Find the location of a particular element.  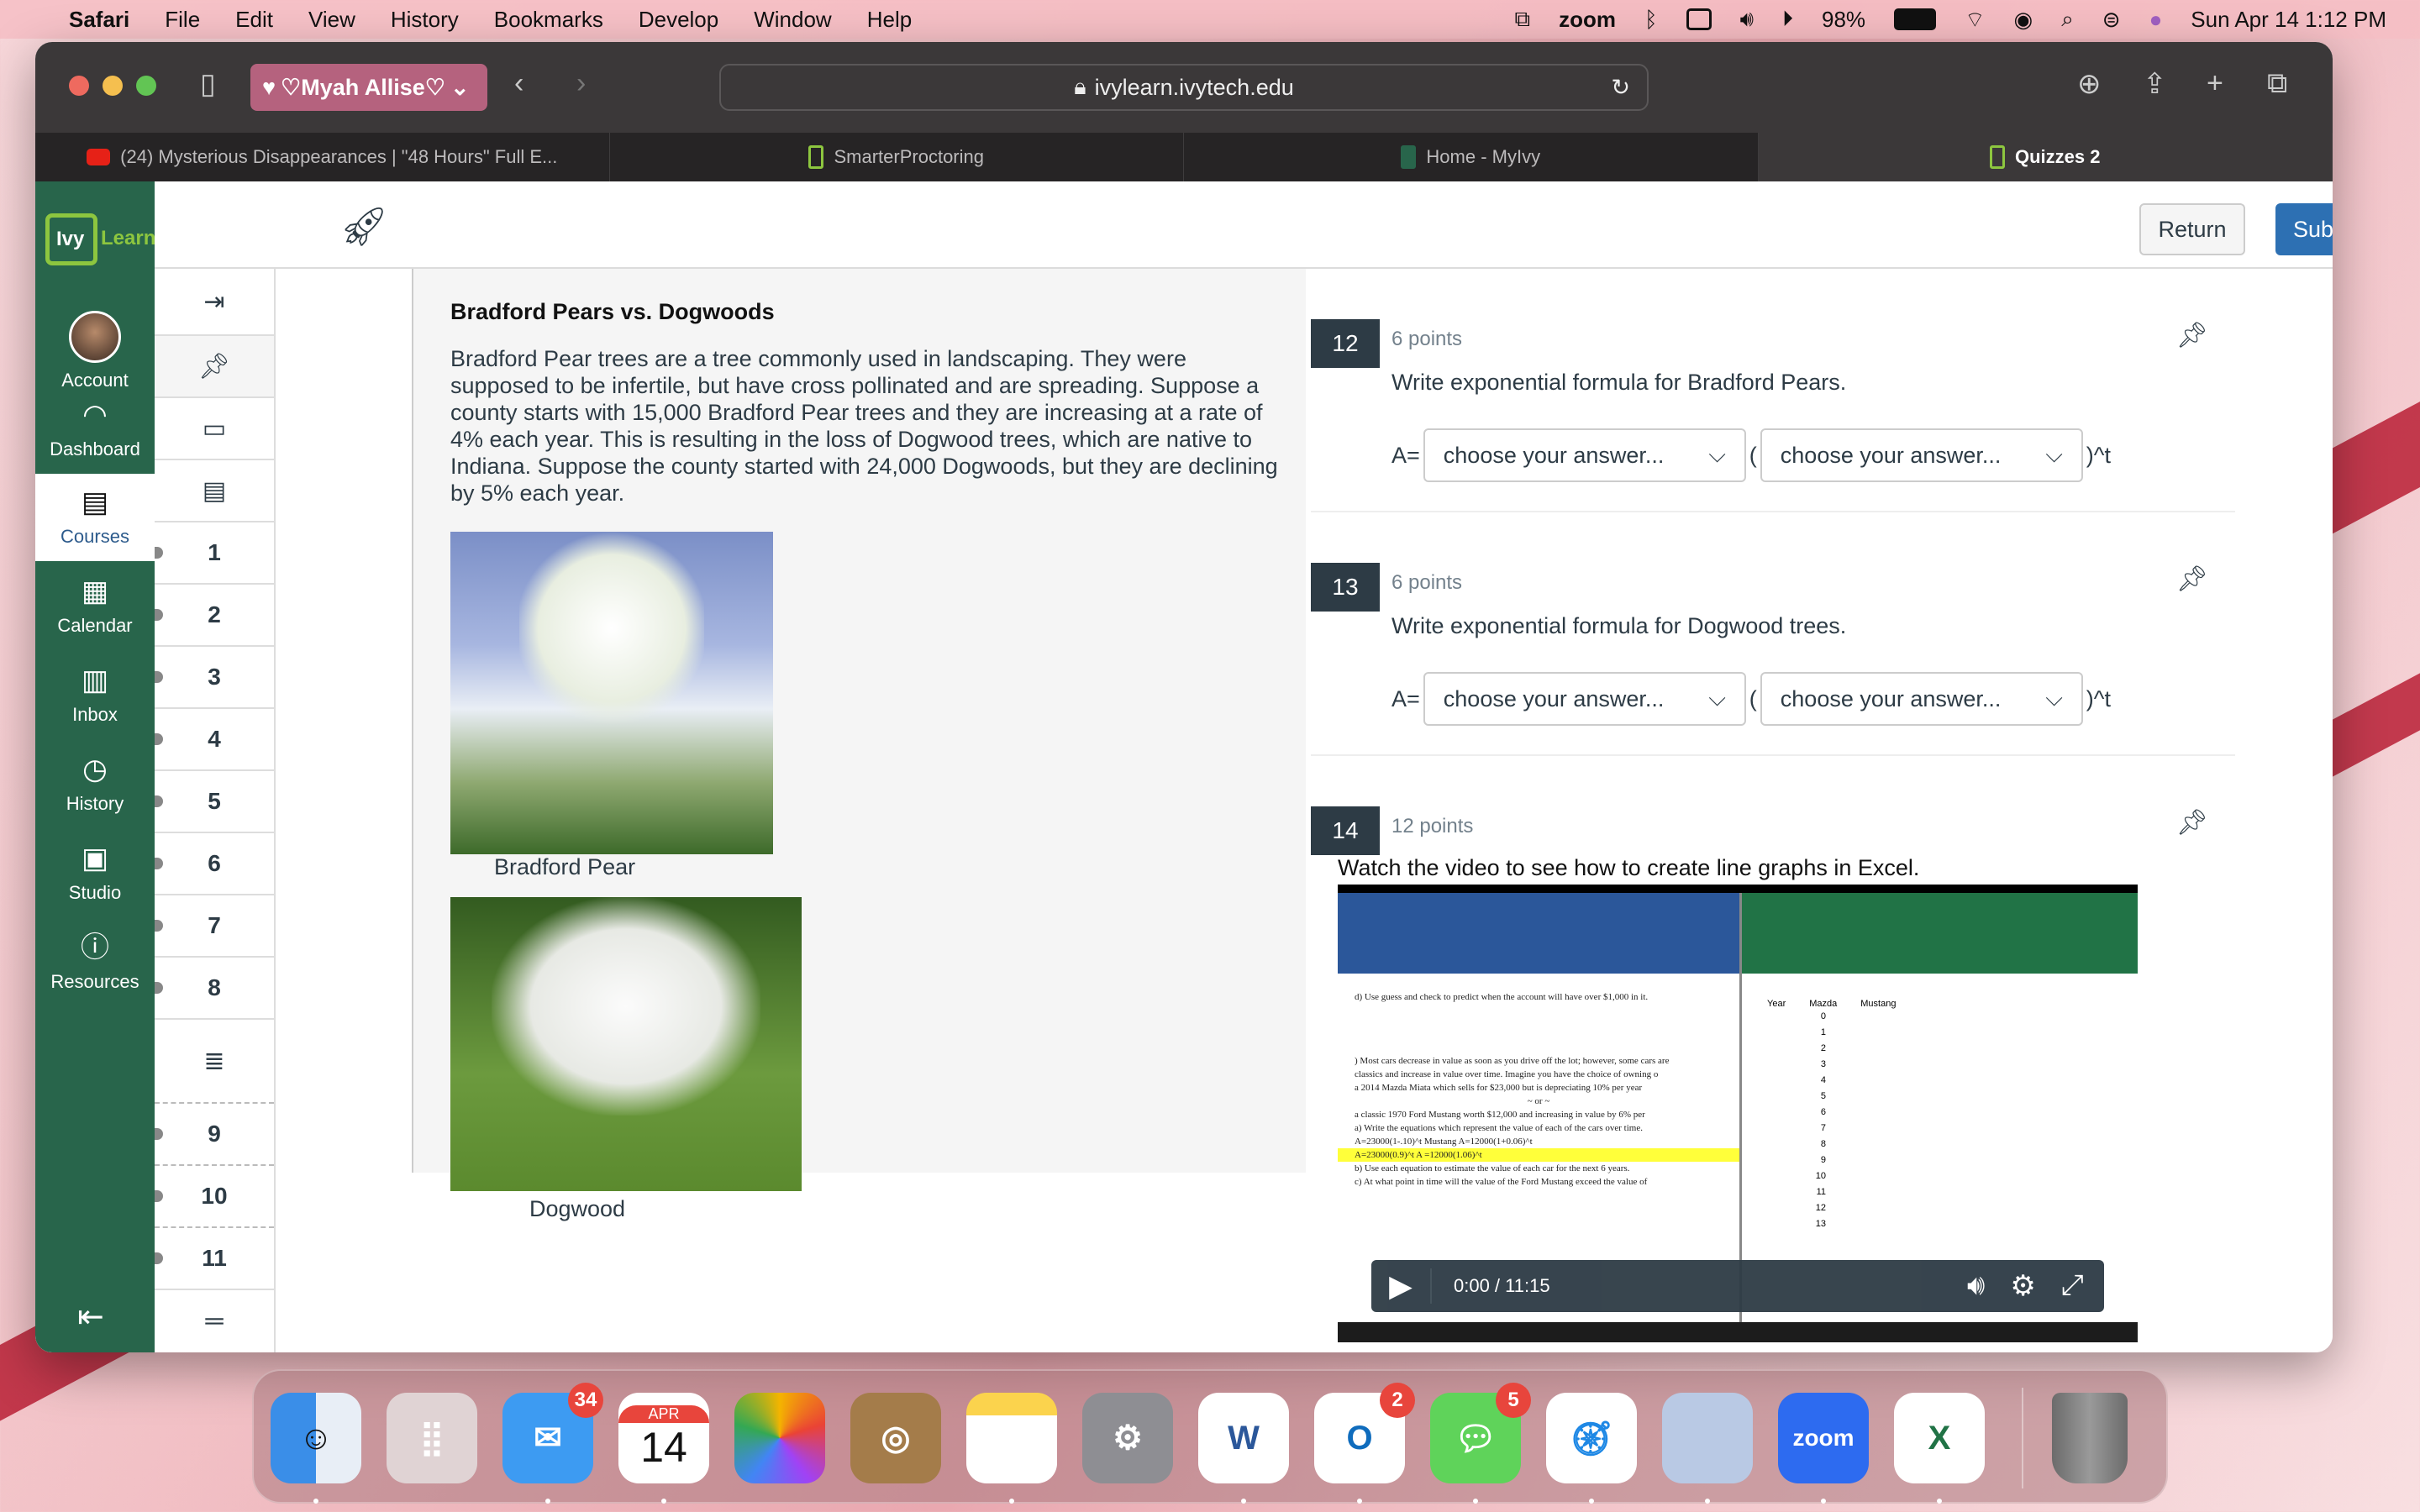

profile-button: ♥ ♡Myah Allise♡ ⌄ is located at coordinates (368, 87).